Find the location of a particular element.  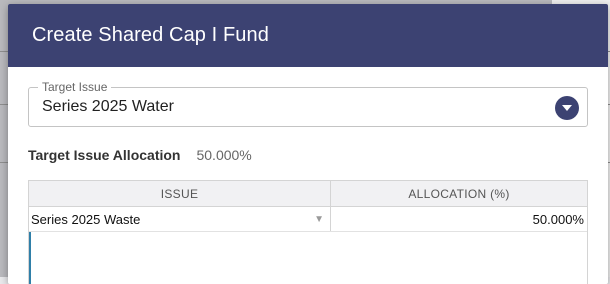

grid-header: ISSUE ALLOCATION (%) is located at coordinates (308, 194).